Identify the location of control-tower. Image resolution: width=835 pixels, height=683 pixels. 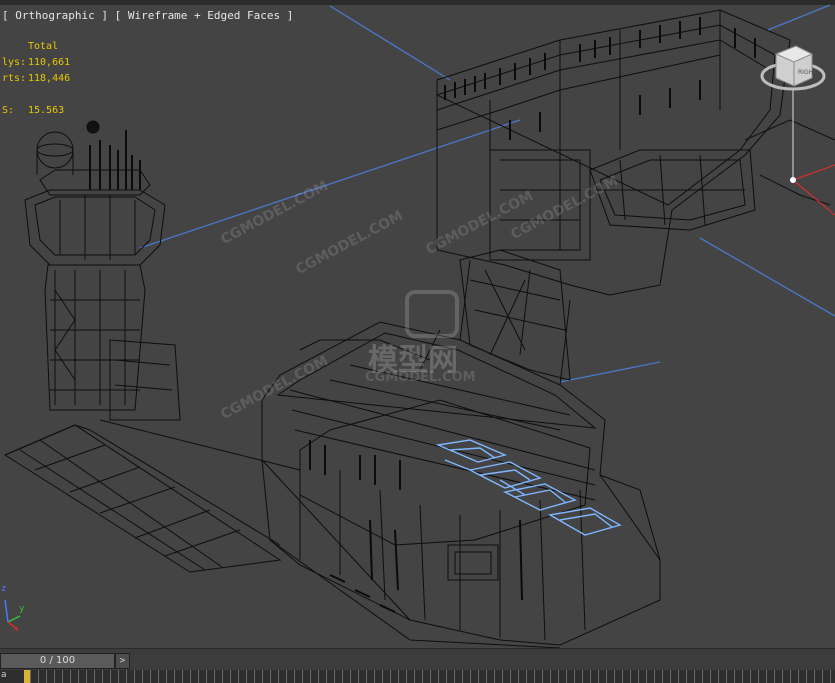
(102, 270).